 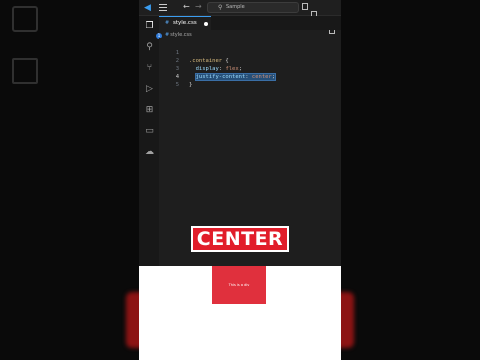 I want to click on tab-style-css: # style.css, so click(x=185, y=23).